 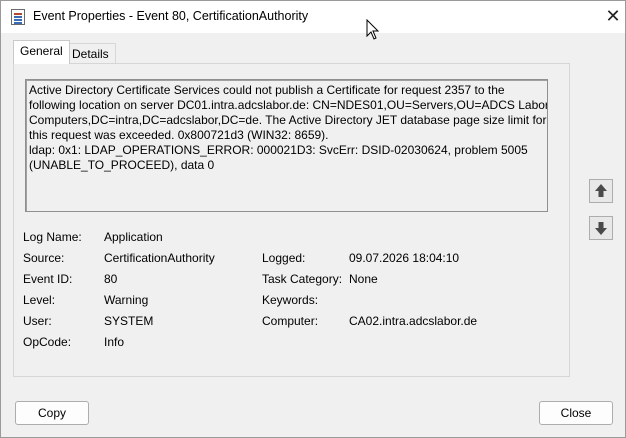 What do you see at coordinates (52, 237) in the screenshot?
I see `log-name-label: Log Name:` at bounding box center [52, 237].